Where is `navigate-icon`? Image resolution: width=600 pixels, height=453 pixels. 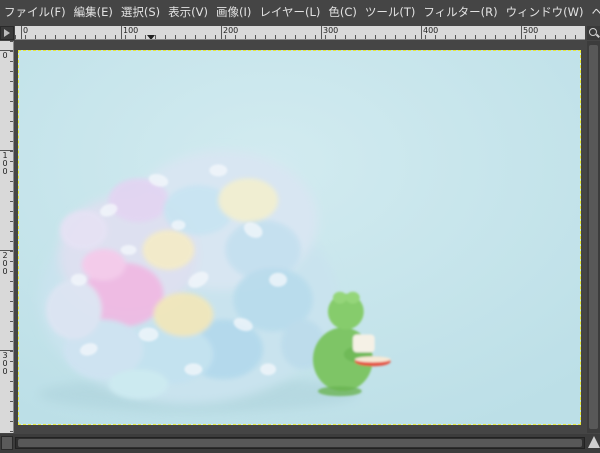 navigate-icon is located at coordinates (594, 442).